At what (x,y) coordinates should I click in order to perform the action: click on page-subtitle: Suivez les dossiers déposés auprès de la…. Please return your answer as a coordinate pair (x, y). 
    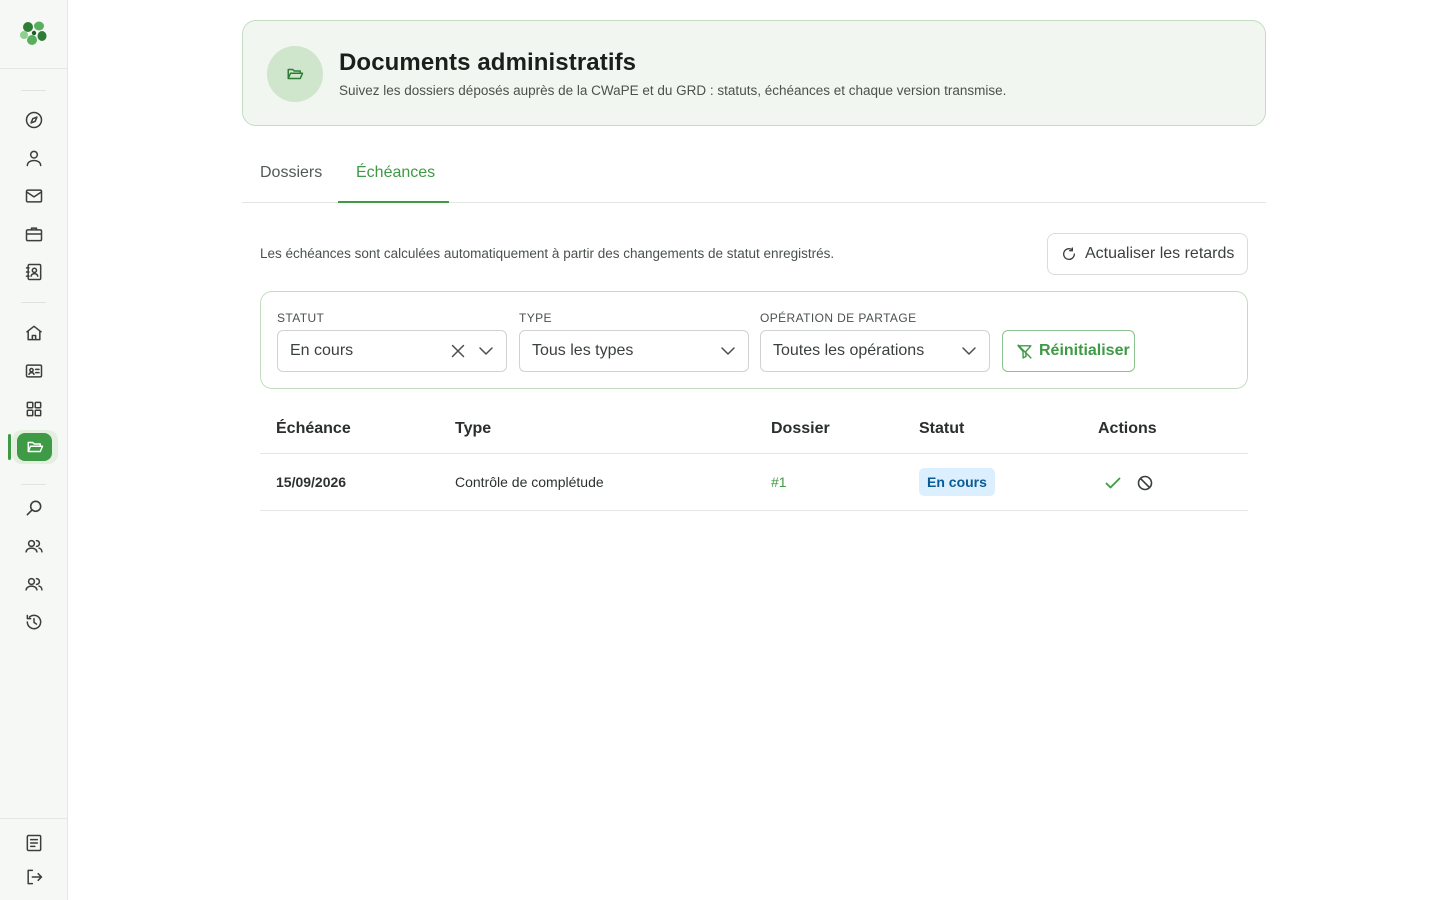
    Looking at the image, I should click on (673, 90).